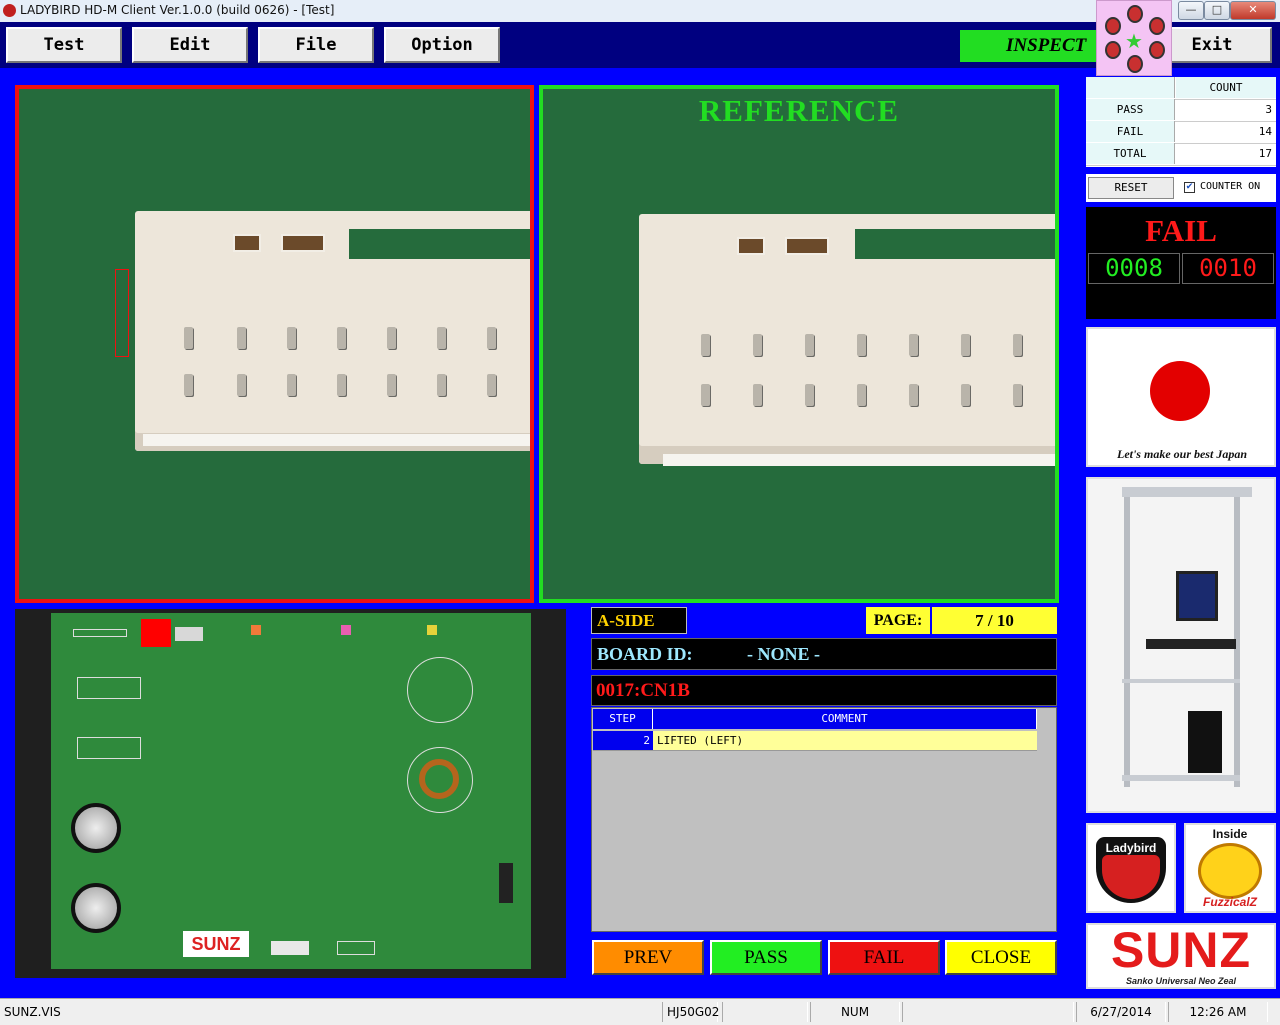 The image size is (1280, 1025). I want to click on edit-menu-button: Edit, so click(190, 45).